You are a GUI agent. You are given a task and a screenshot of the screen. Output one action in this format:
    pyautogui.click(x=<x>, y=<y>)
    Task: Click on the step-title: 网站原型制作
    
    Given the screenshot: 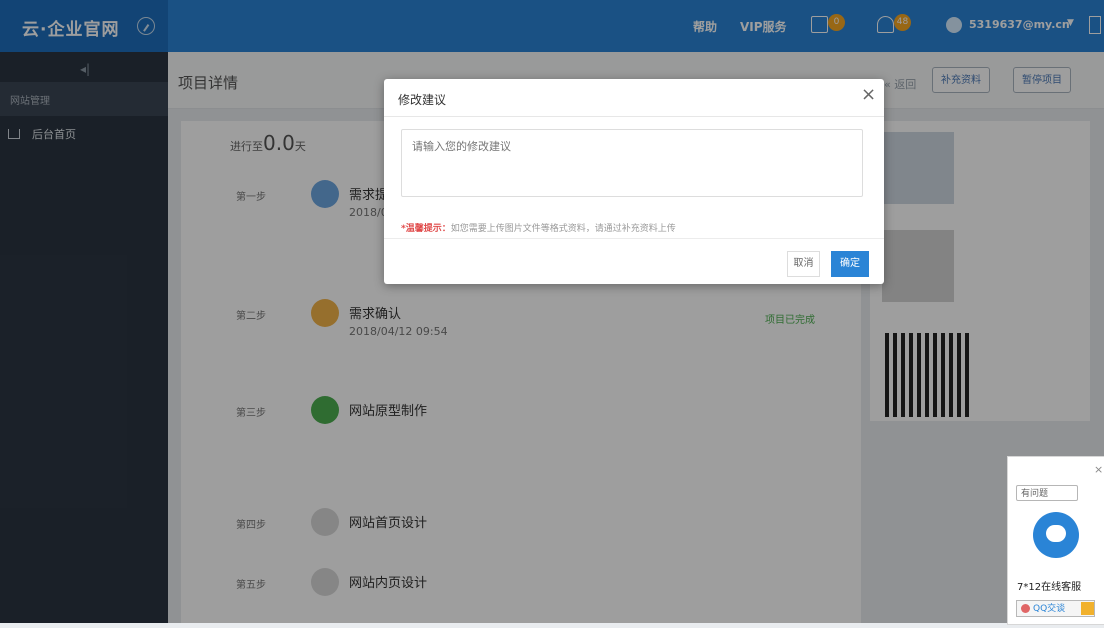 What is the action you would take?
    pyautogui.click(x=388, y=411)
    